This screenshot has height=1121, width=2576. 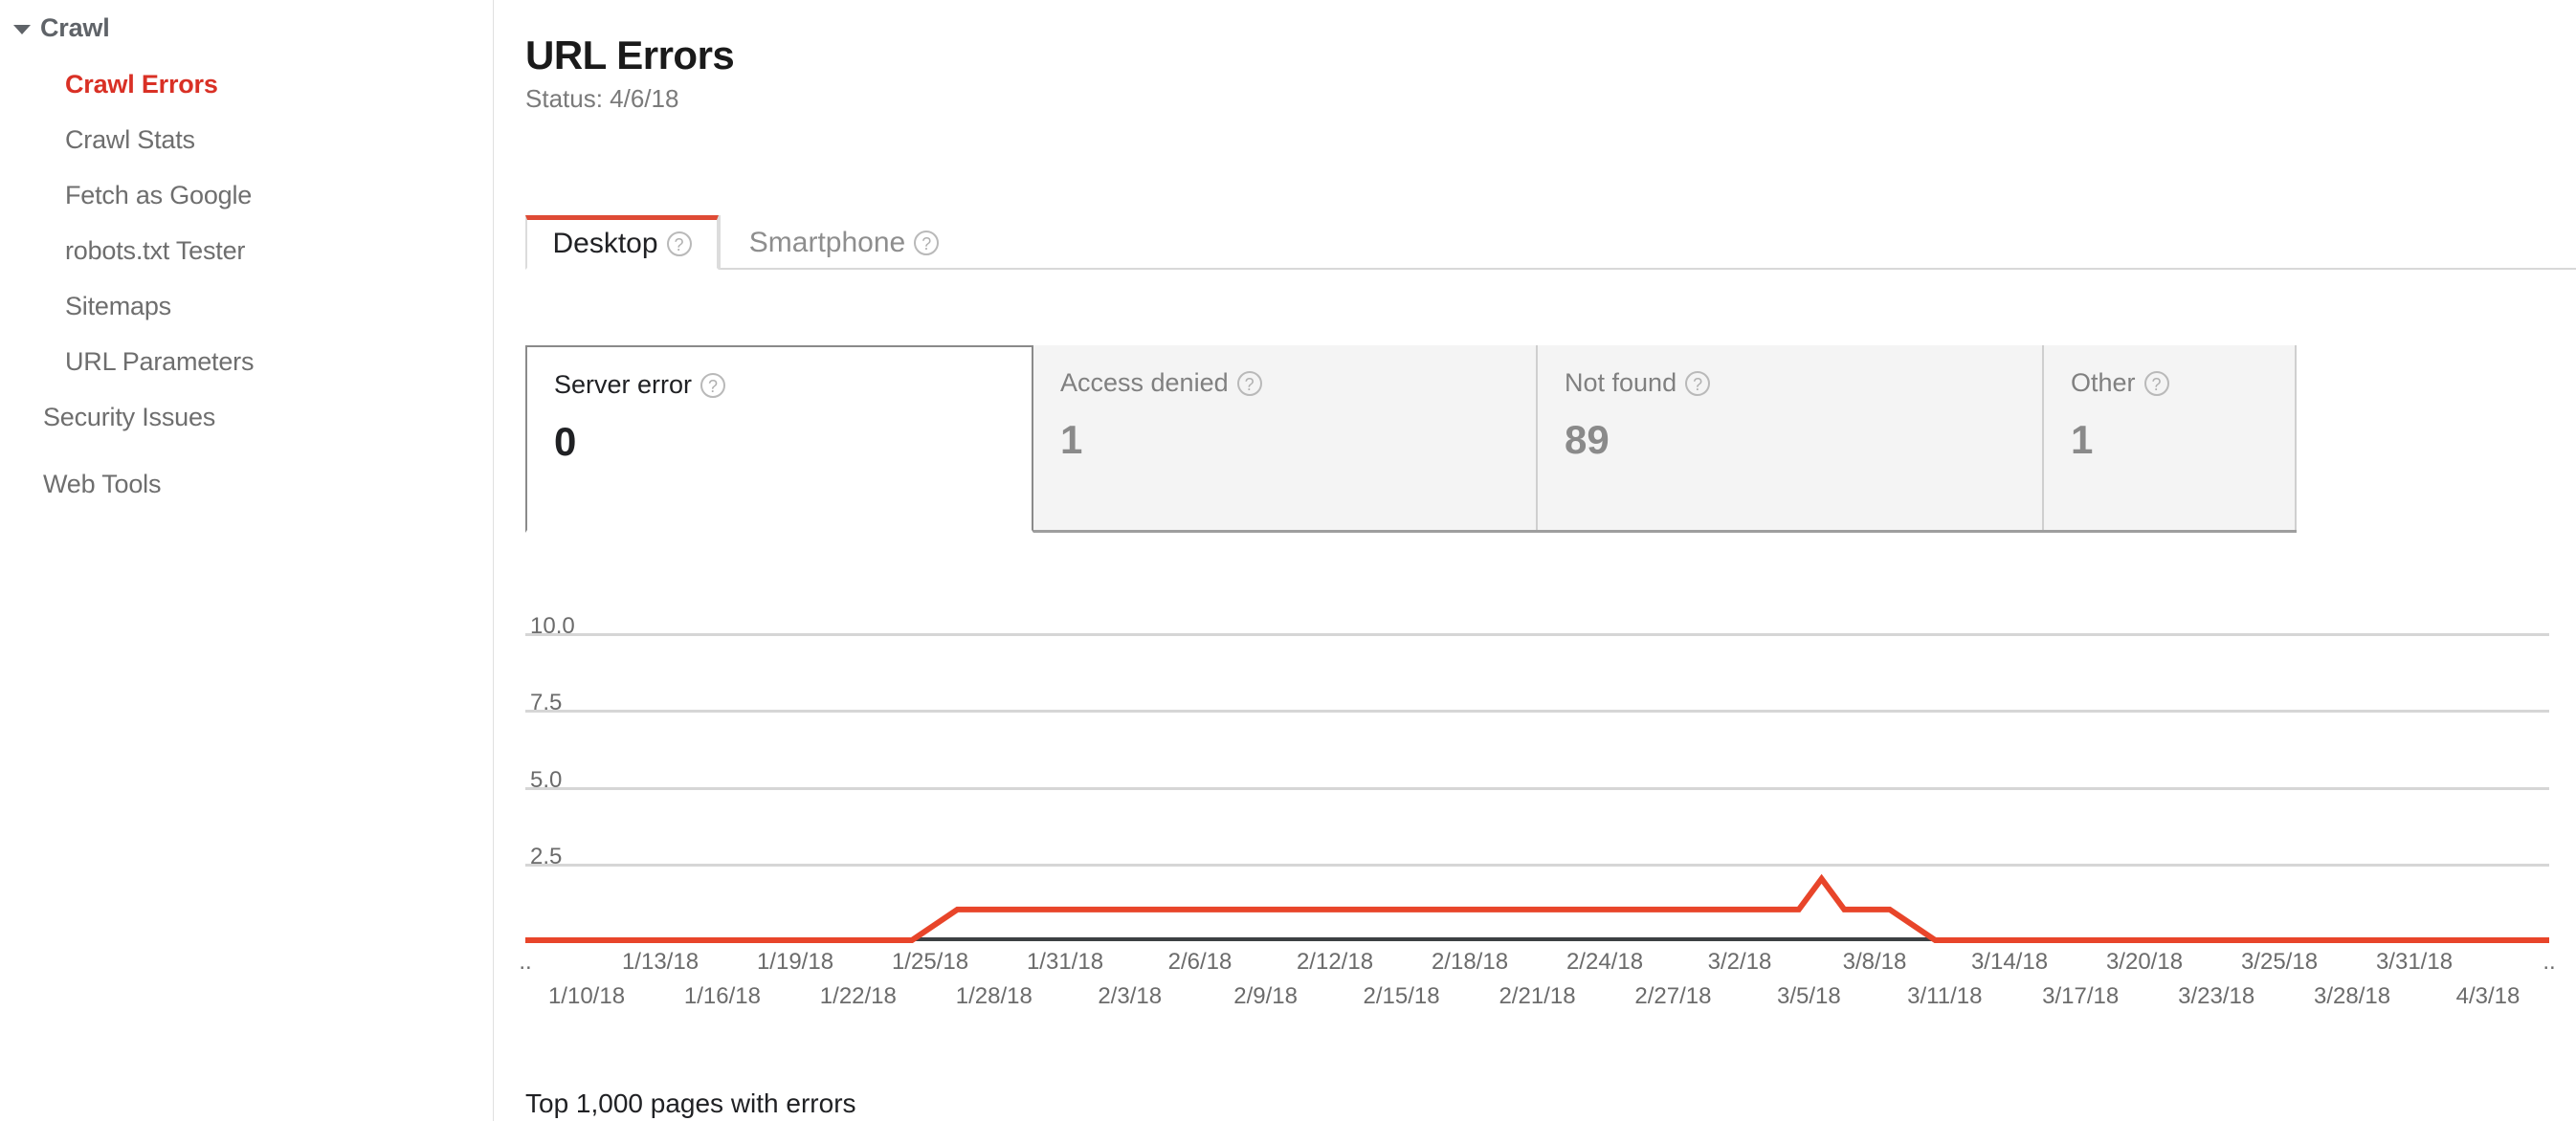 I want to click on card-label: Server error, so click(x=623, y=384).